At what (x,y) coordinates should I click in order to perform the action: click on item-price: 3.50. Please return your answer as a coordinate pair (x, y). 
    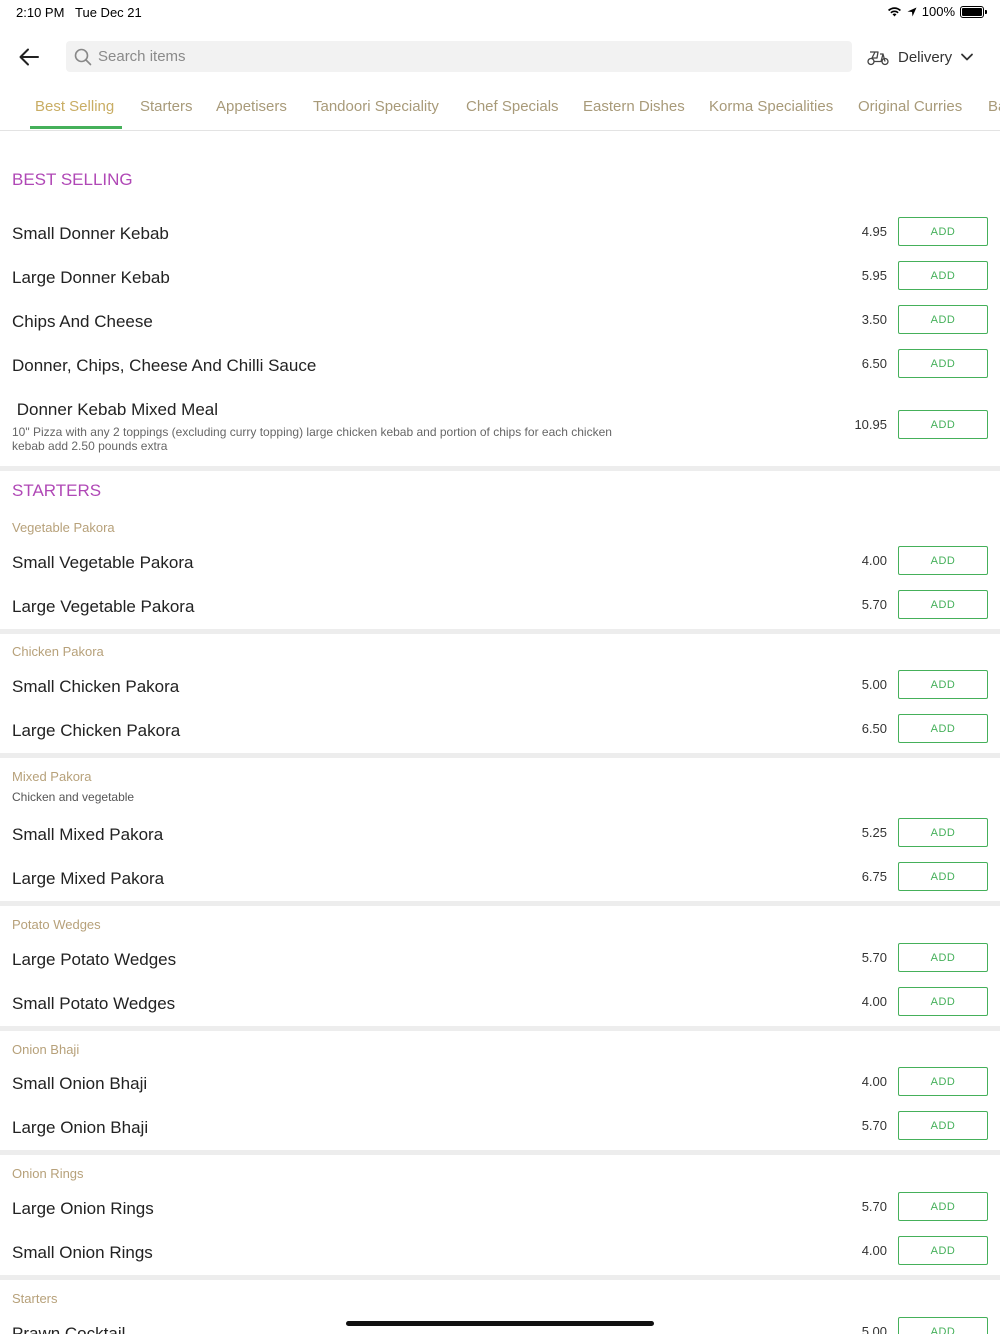
    Looking at the image, I should click on (874, 319).